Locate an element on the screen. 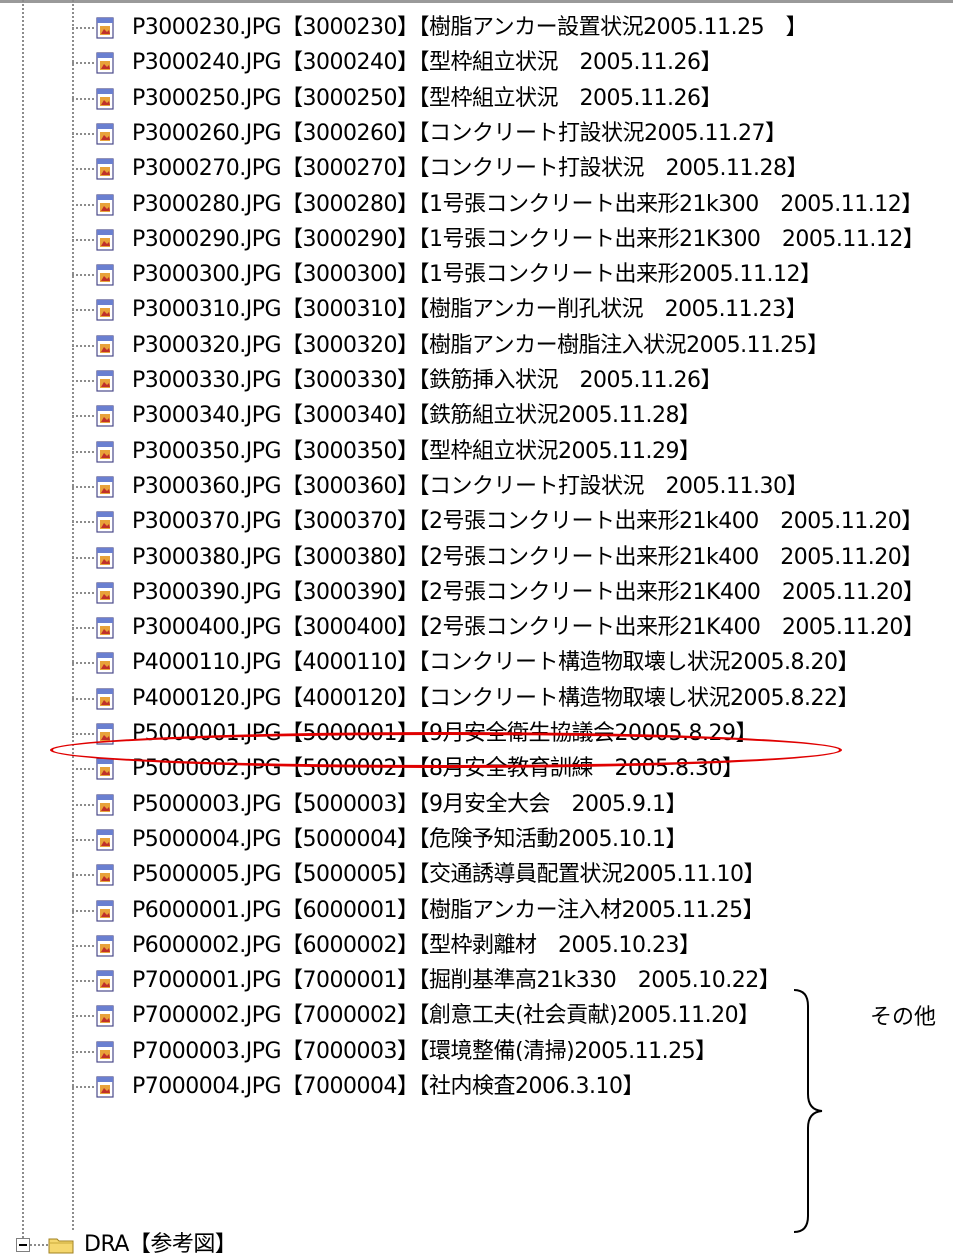  tree-item: P3000330.JPG【3000330】【鉄筋挿入状況 2005.11.26】 is located at coordinates (502, 381).